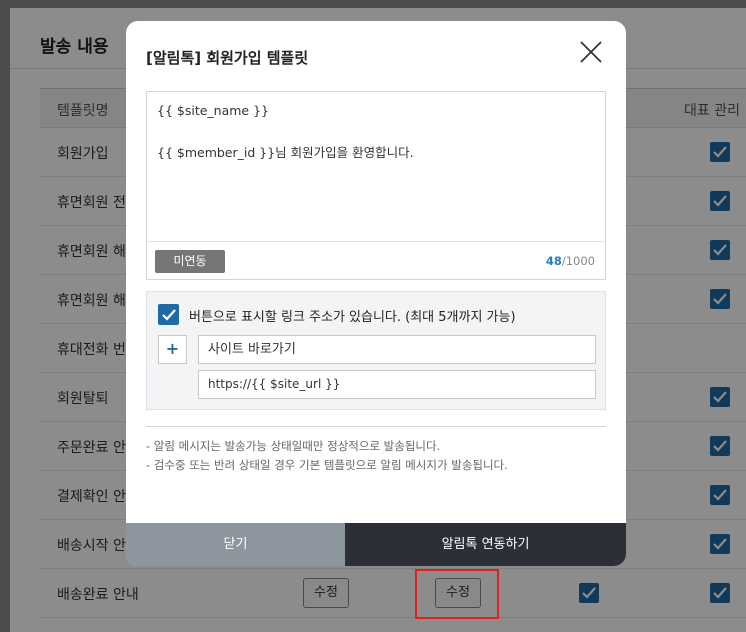 This screenshot has width=746, height=632. I want to click on highlight-box, so click(457, 594).